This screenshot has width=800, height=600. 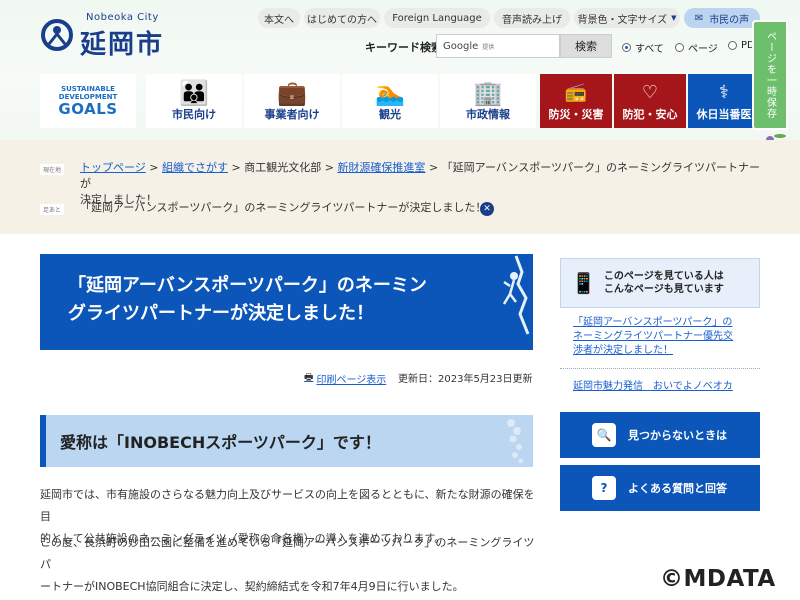 What do you see at coordinates (586, 46) in the screenshot?
I see `search-button: 検索` at bounding box center [586, 46].